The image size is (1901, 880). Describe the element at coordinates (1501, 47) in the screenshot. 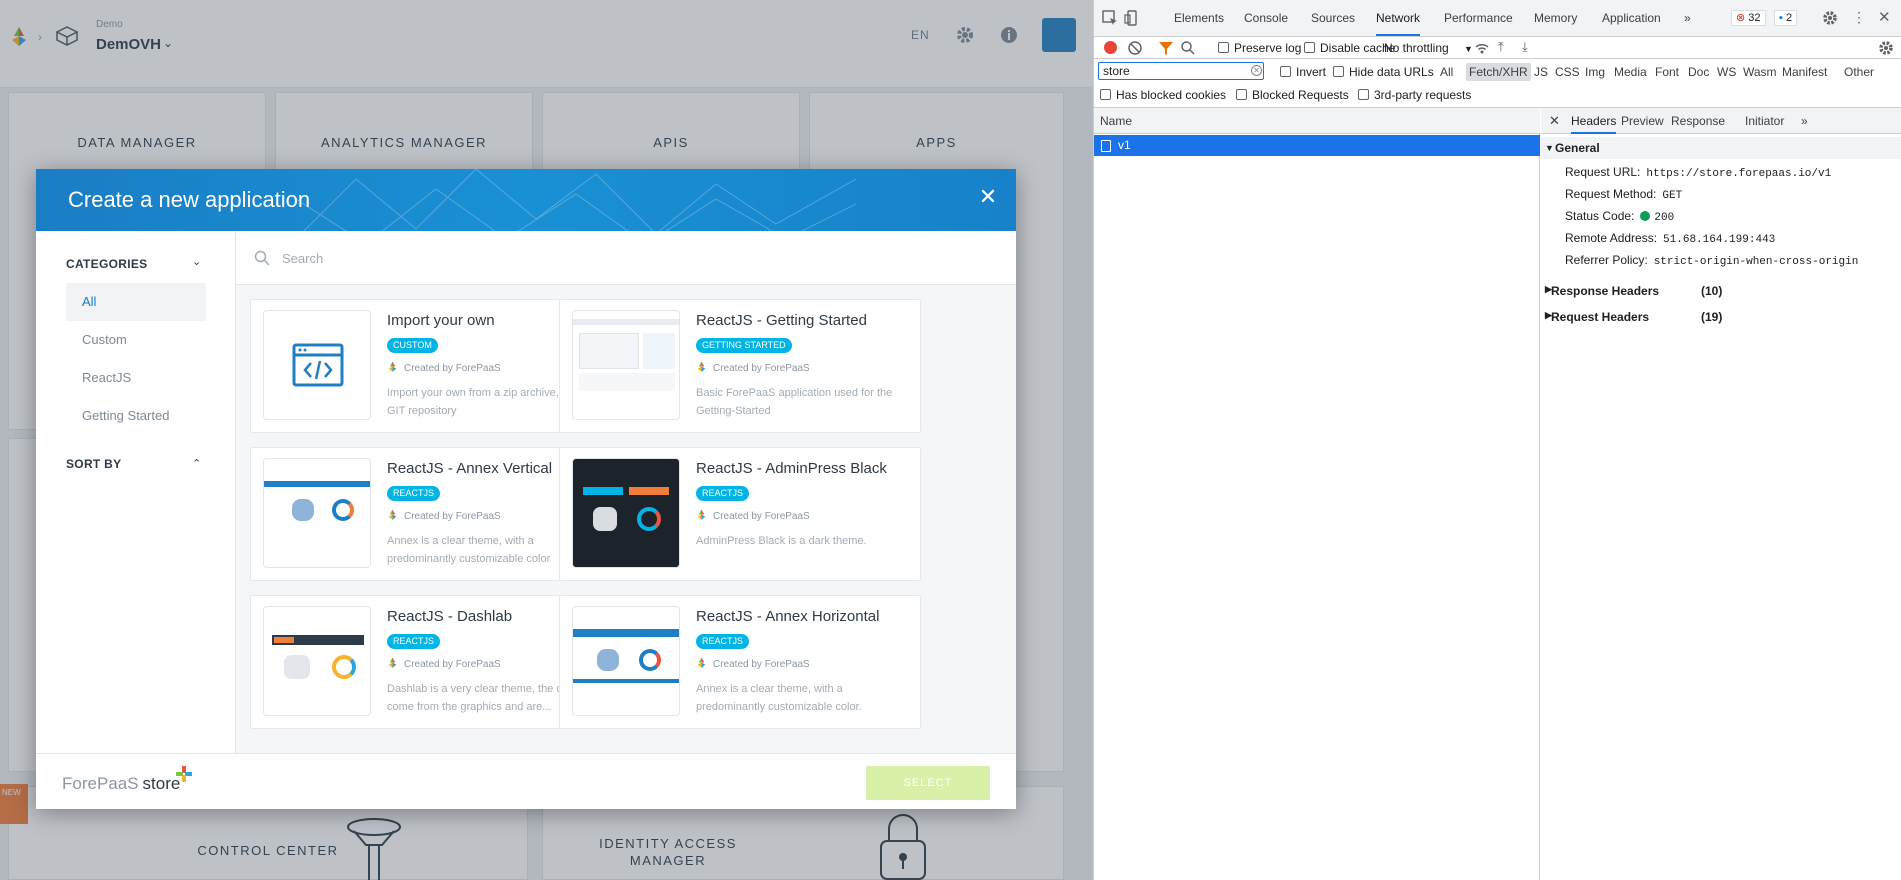

I see `import-har-icon: ⤒` at that location.